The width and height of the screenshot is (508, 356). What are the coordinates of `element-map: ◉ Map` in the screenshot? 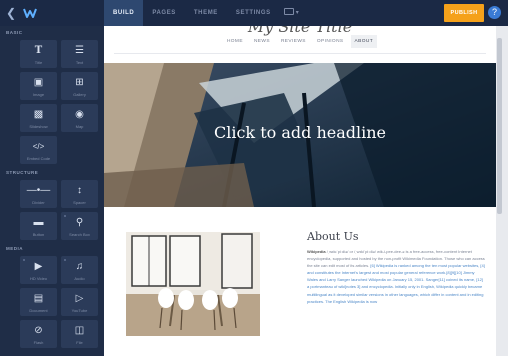 It's located at (79, 118).